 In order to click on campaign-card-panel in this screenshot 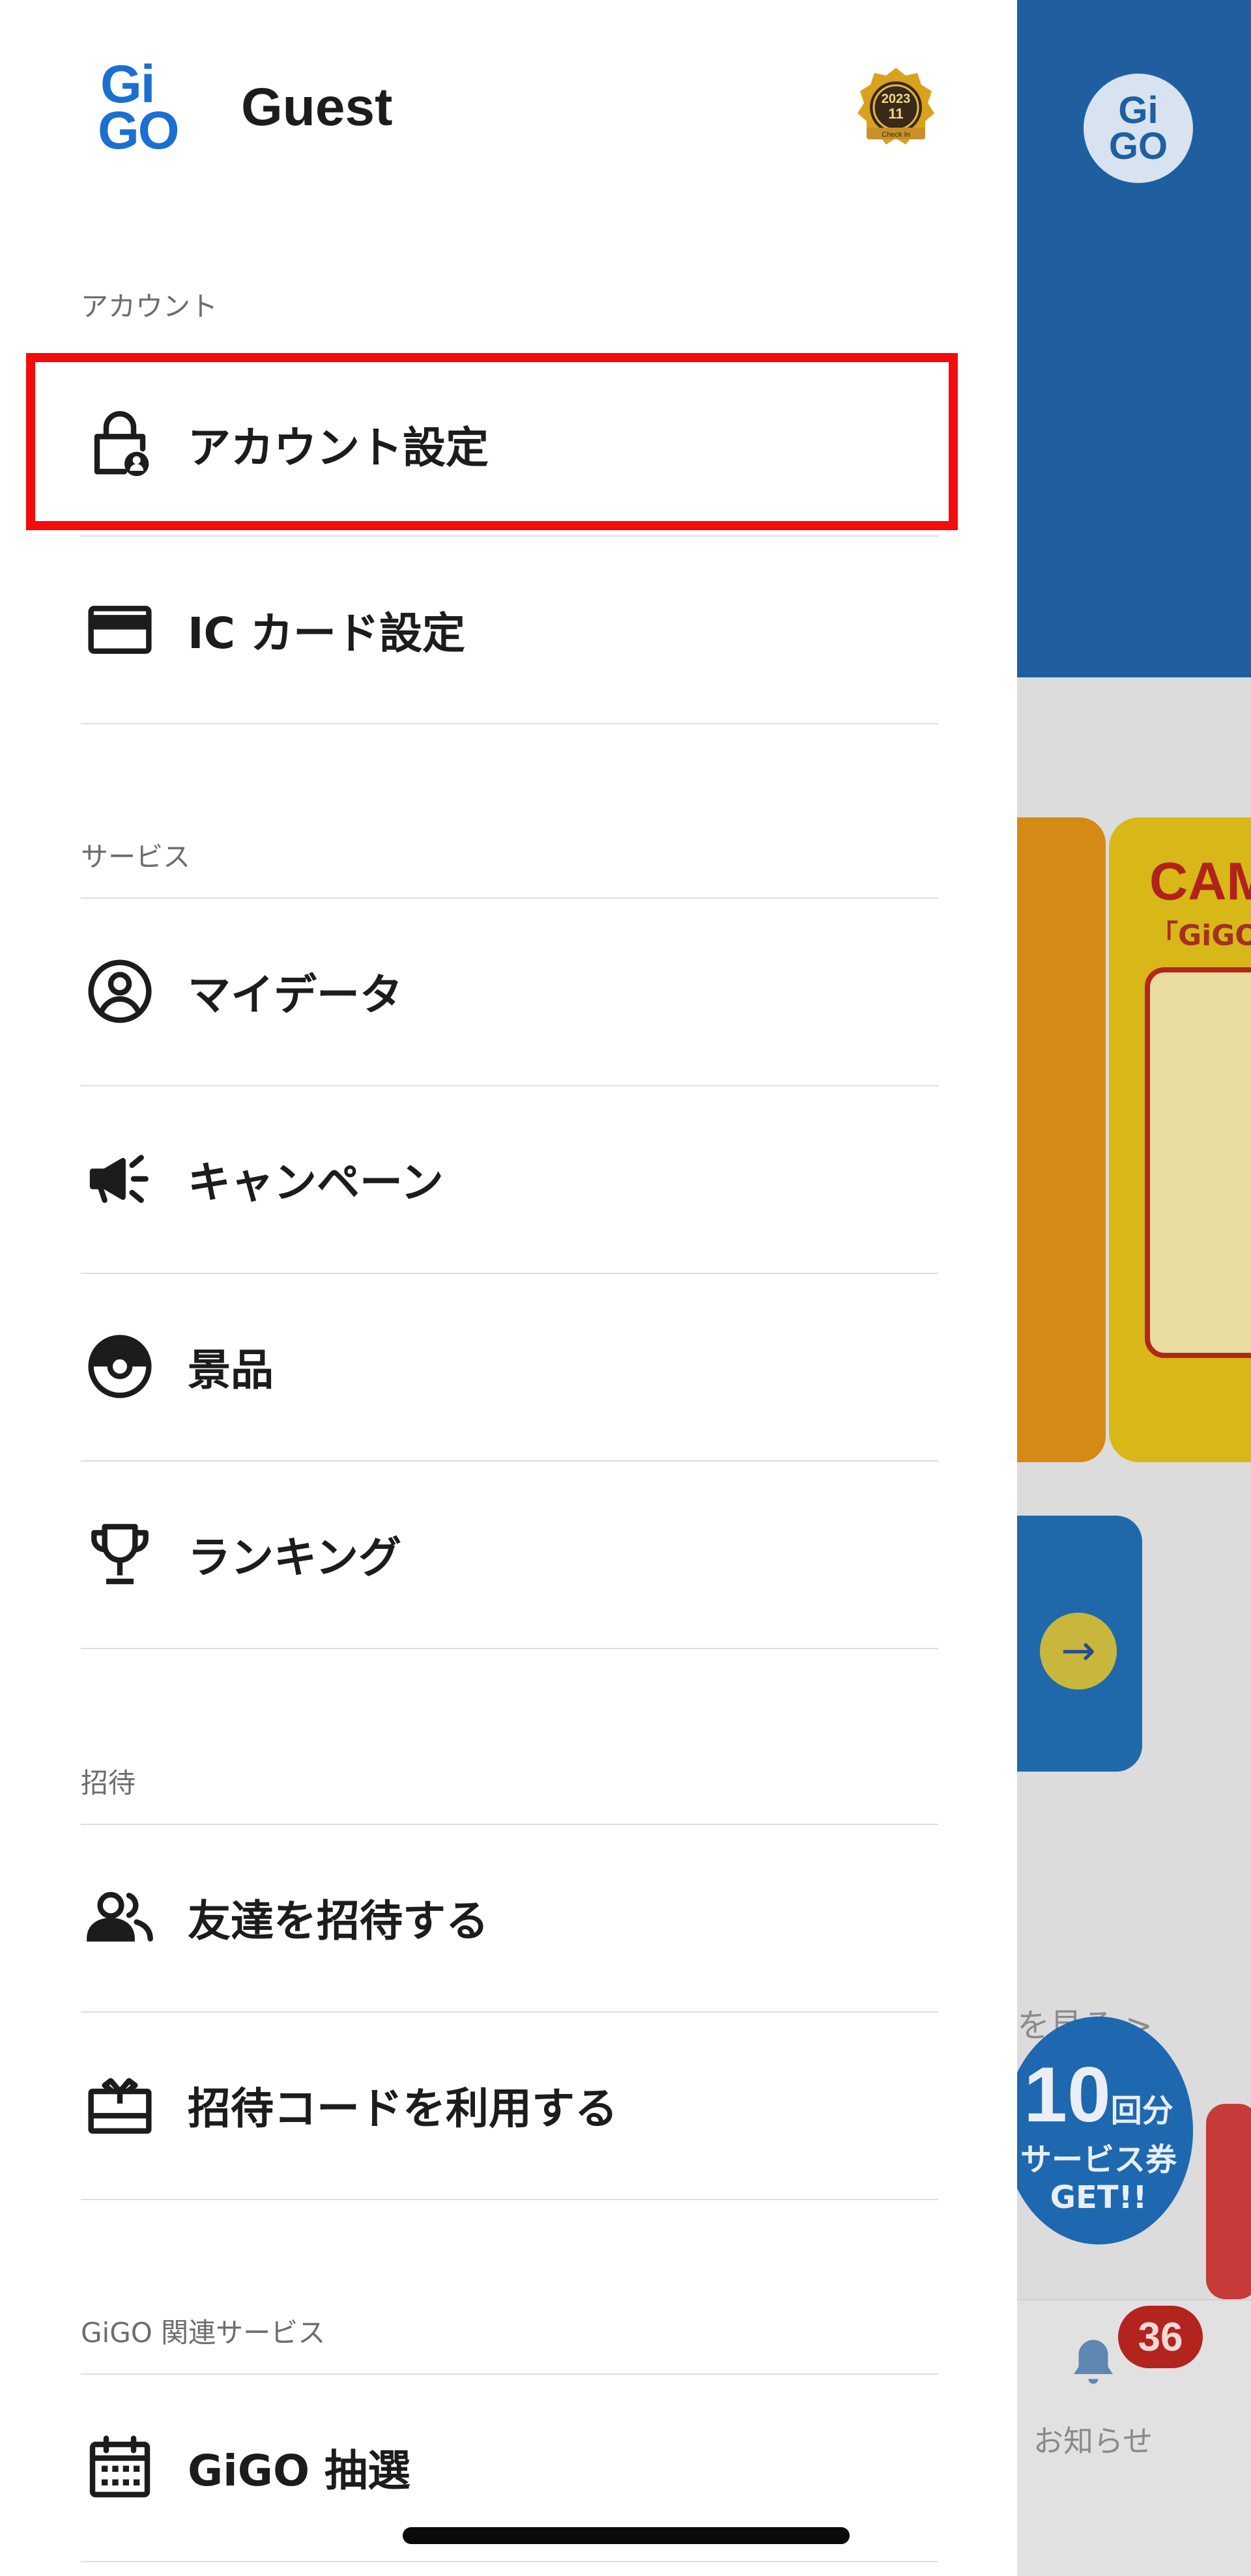, I will do `click(1198, 1162)`.